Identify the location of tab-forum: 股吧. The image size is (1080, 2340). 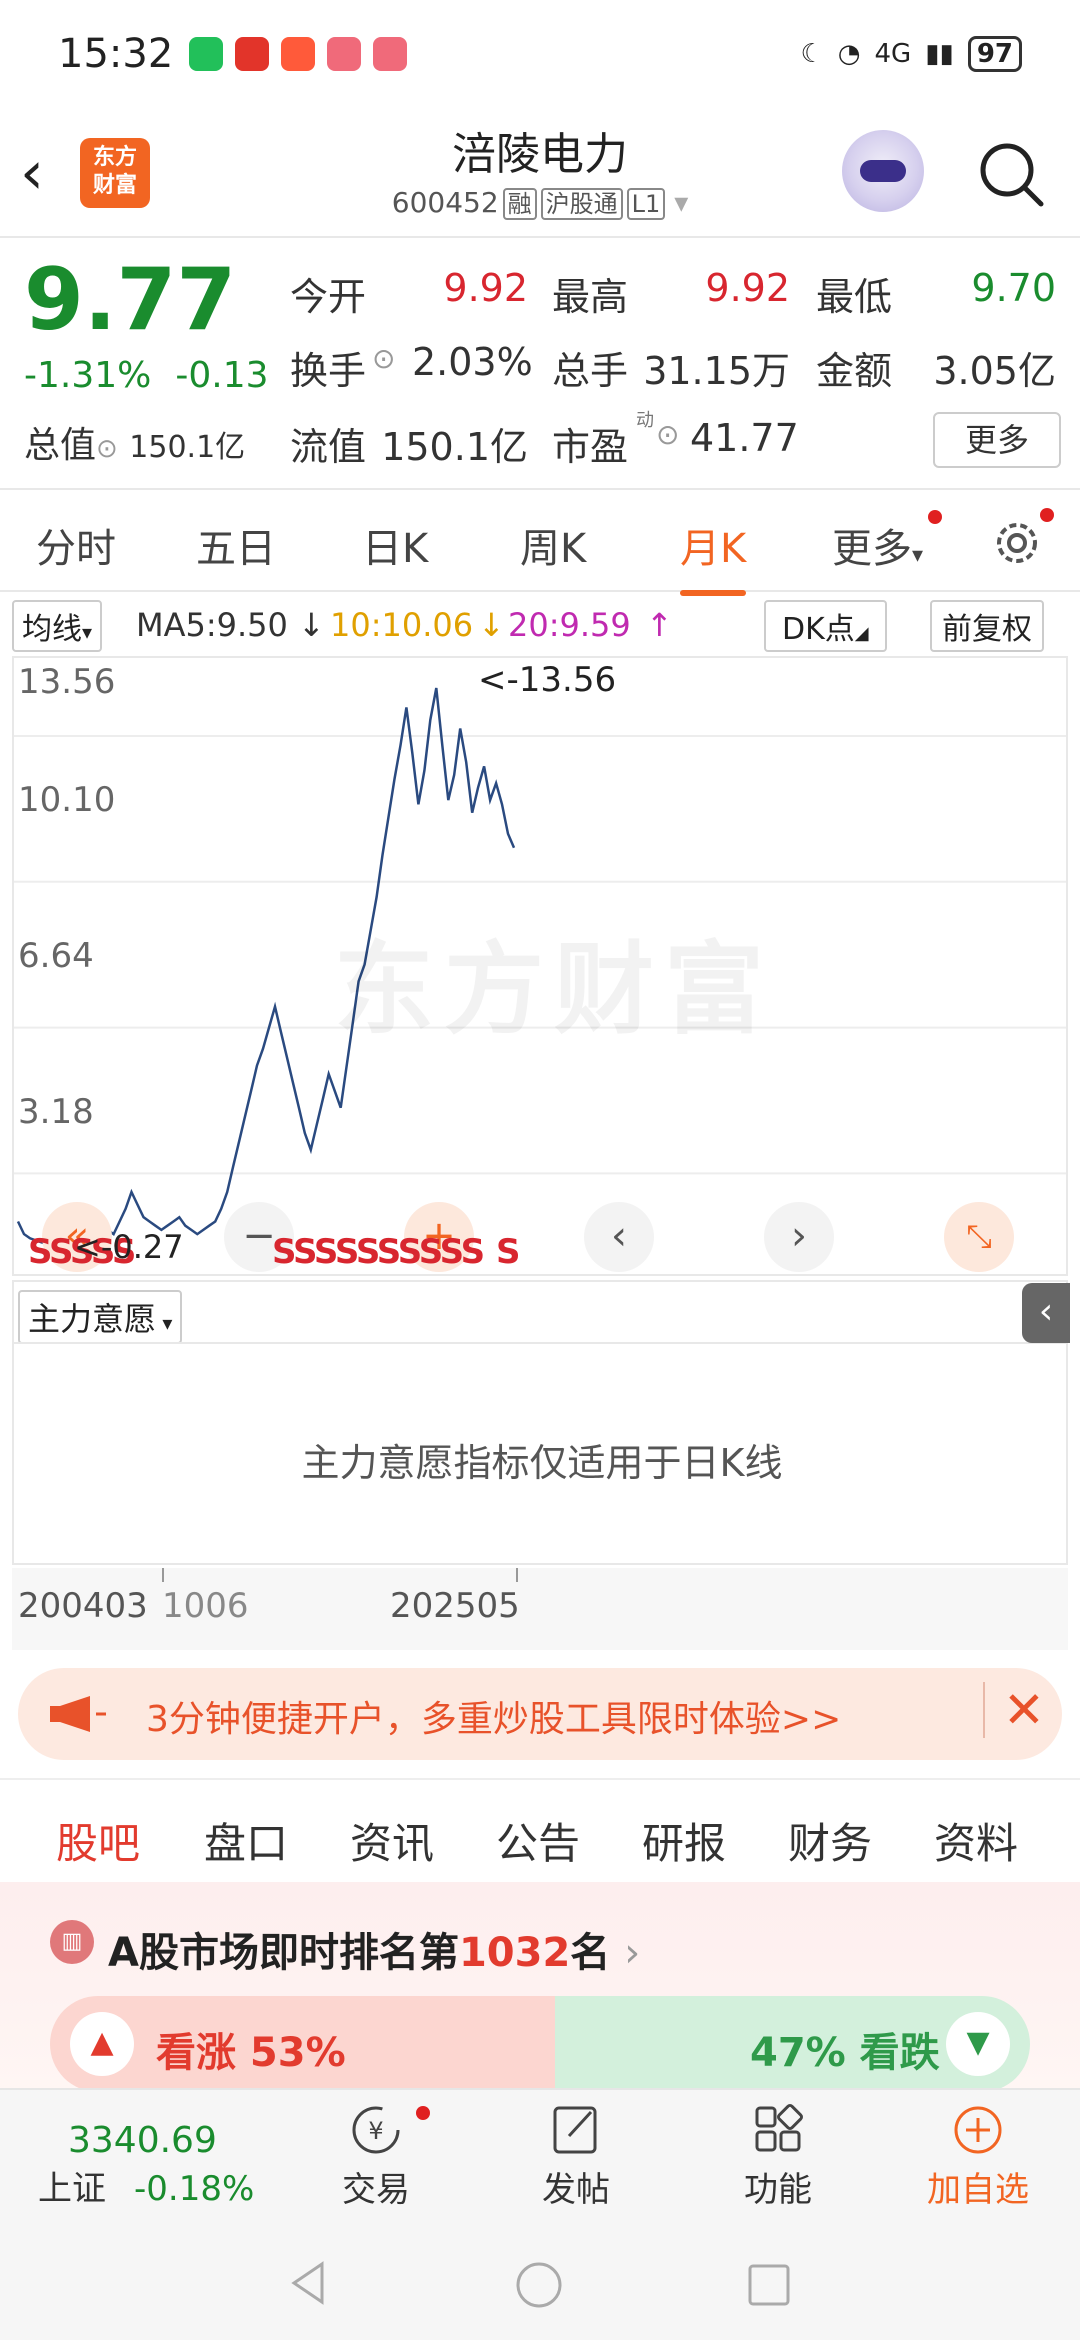
(98, 1853).